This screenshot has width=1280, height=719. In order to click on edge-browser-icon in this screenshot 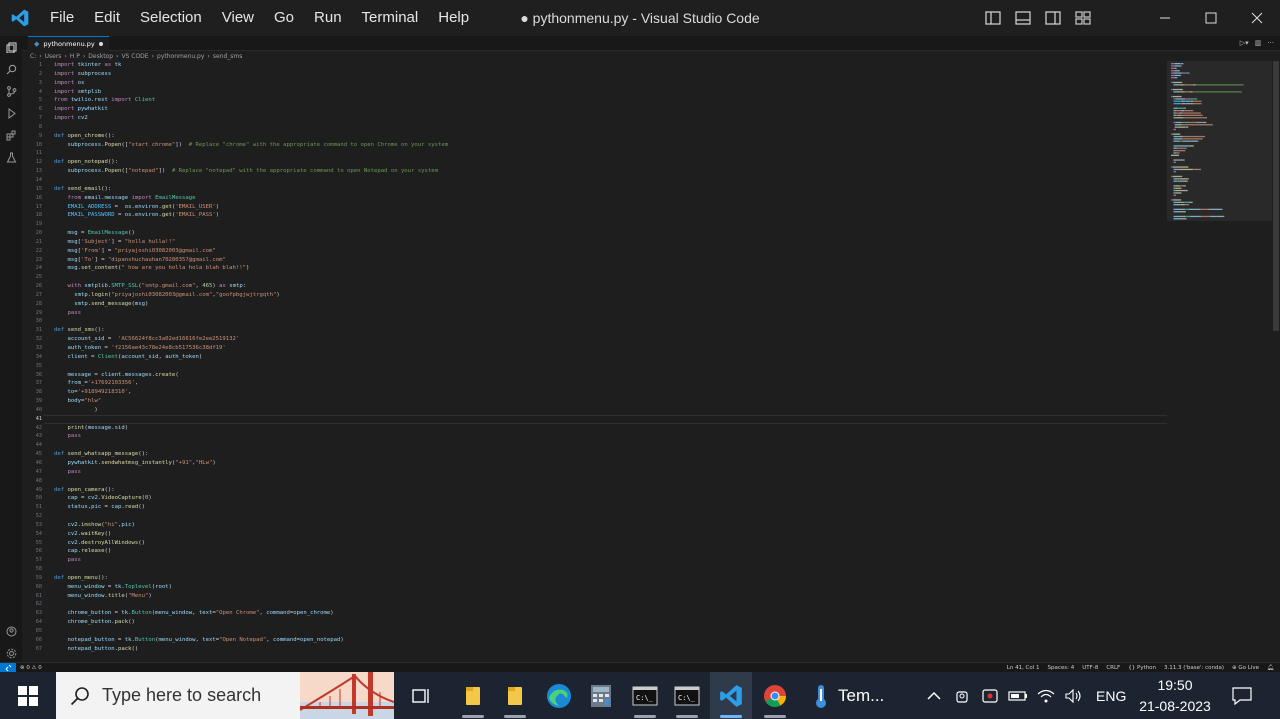, I will do `click(559, 695)`.